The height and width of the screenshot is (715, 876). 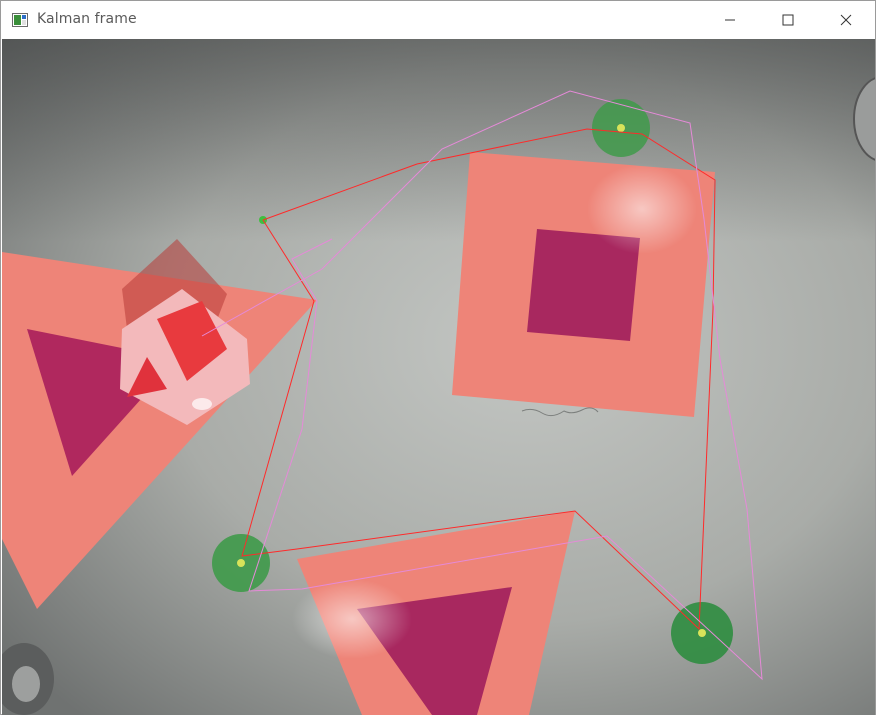 What do you see at coordinates (20, 19) in the screenshot?
I see `opencv-window-icon` at bounding box center [20, 19].